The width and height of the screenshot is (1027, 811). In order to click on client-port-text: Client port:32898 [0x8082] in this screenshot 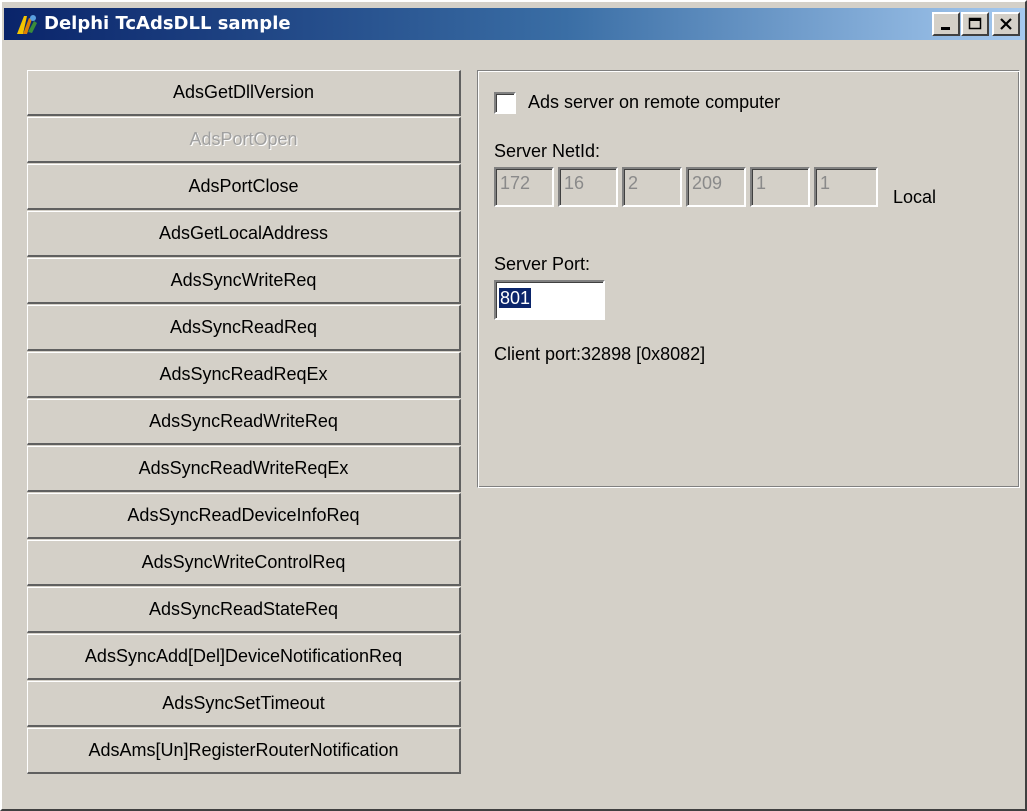, I will do `click(600, 354)`.